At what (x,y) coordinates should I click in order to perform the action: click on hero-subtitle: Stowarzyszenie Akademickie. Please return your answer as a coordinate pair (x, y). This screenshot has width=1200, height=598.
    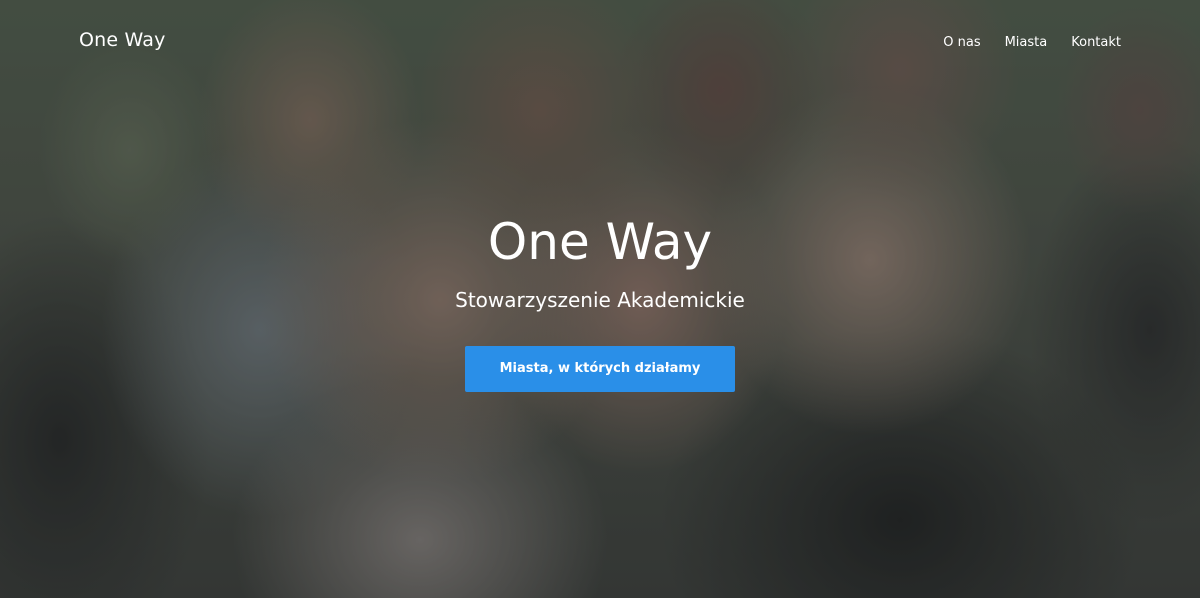
    Looking at the image, I should click on (600, 300).